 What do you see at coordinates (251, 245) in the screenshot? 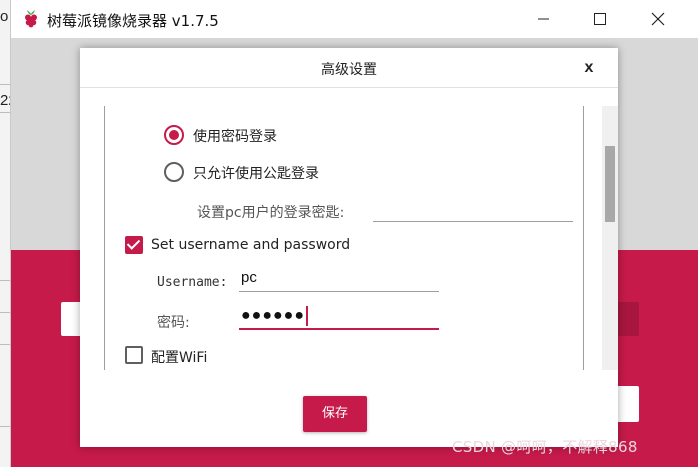
I see `set-username-label: Set username and password` at bounding box center [251, 245].